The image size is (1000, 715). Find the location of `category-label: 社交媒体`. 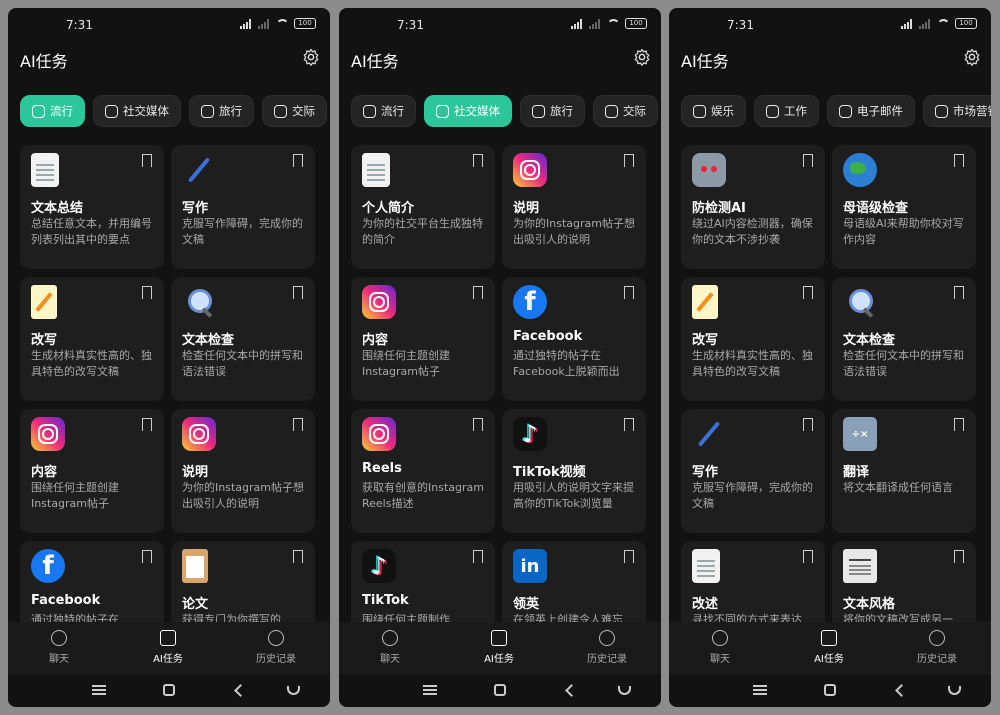

category-label: 社交媒体 is located at coordinates (146, 111).